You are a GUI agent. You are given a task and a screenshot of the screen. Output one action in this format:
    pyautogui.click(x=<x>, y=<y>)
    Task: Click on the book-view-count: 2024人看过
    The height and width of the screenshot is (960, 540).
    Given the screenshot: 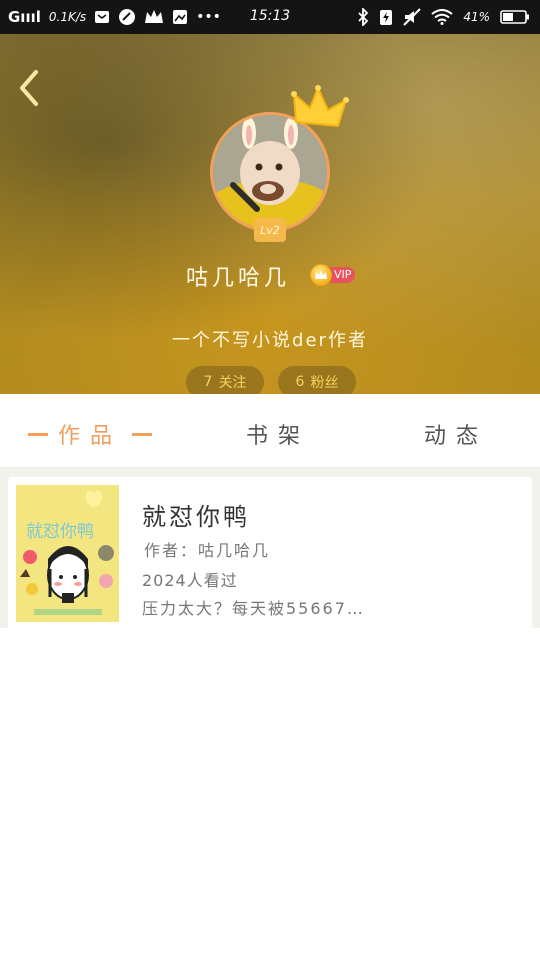 What is the action you would take?
    pyautogui.click(x=190, y=580)
    